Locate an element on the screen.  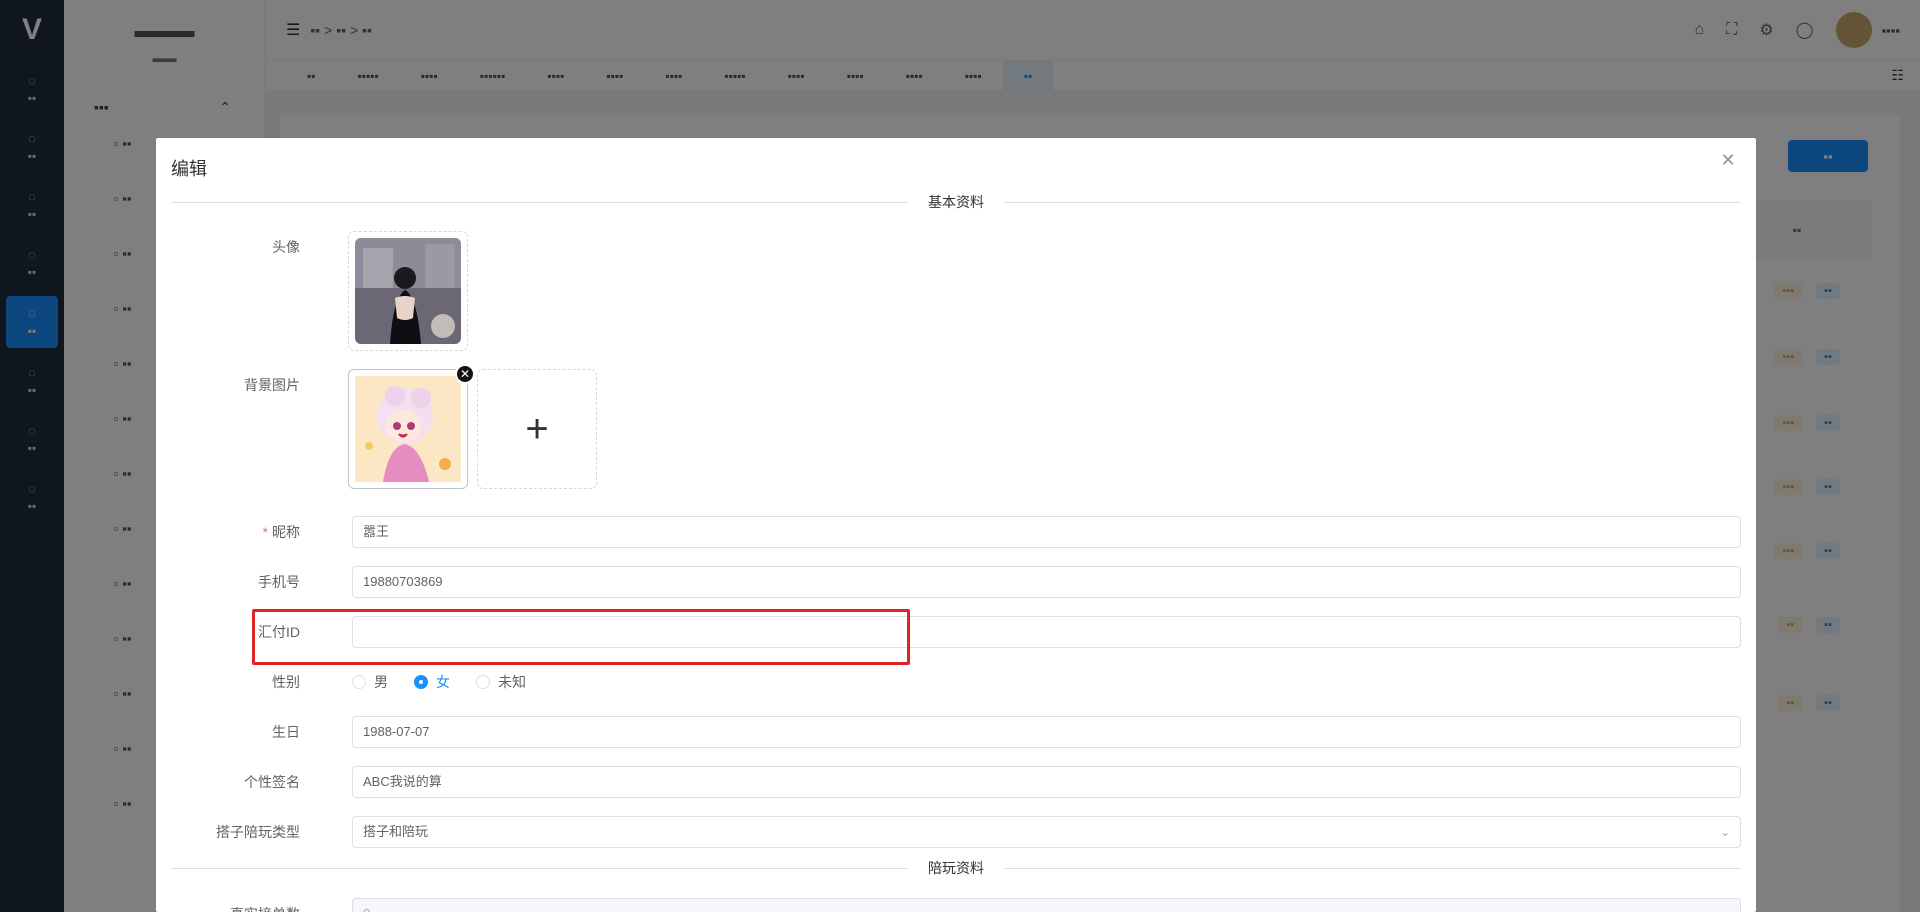
chevron-down-icon: ⌄ is located at coordinates (1724, 832).